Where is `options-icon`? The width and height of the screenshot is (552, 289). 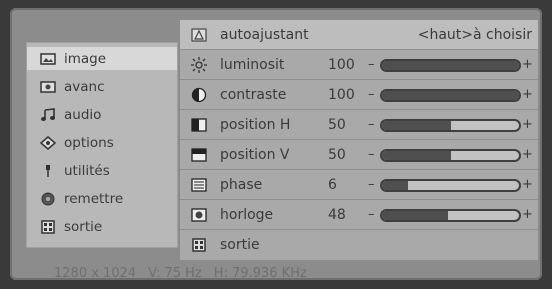
options-icon is located at coordinates (48, 142).